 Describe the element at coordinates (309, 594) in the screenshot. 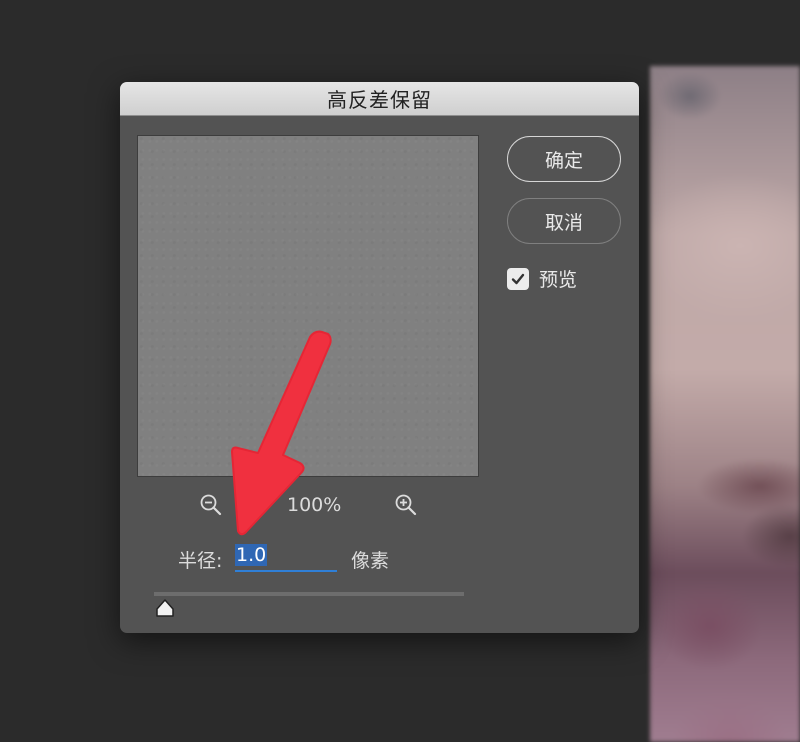

I see `radius-slider-track` at that location.